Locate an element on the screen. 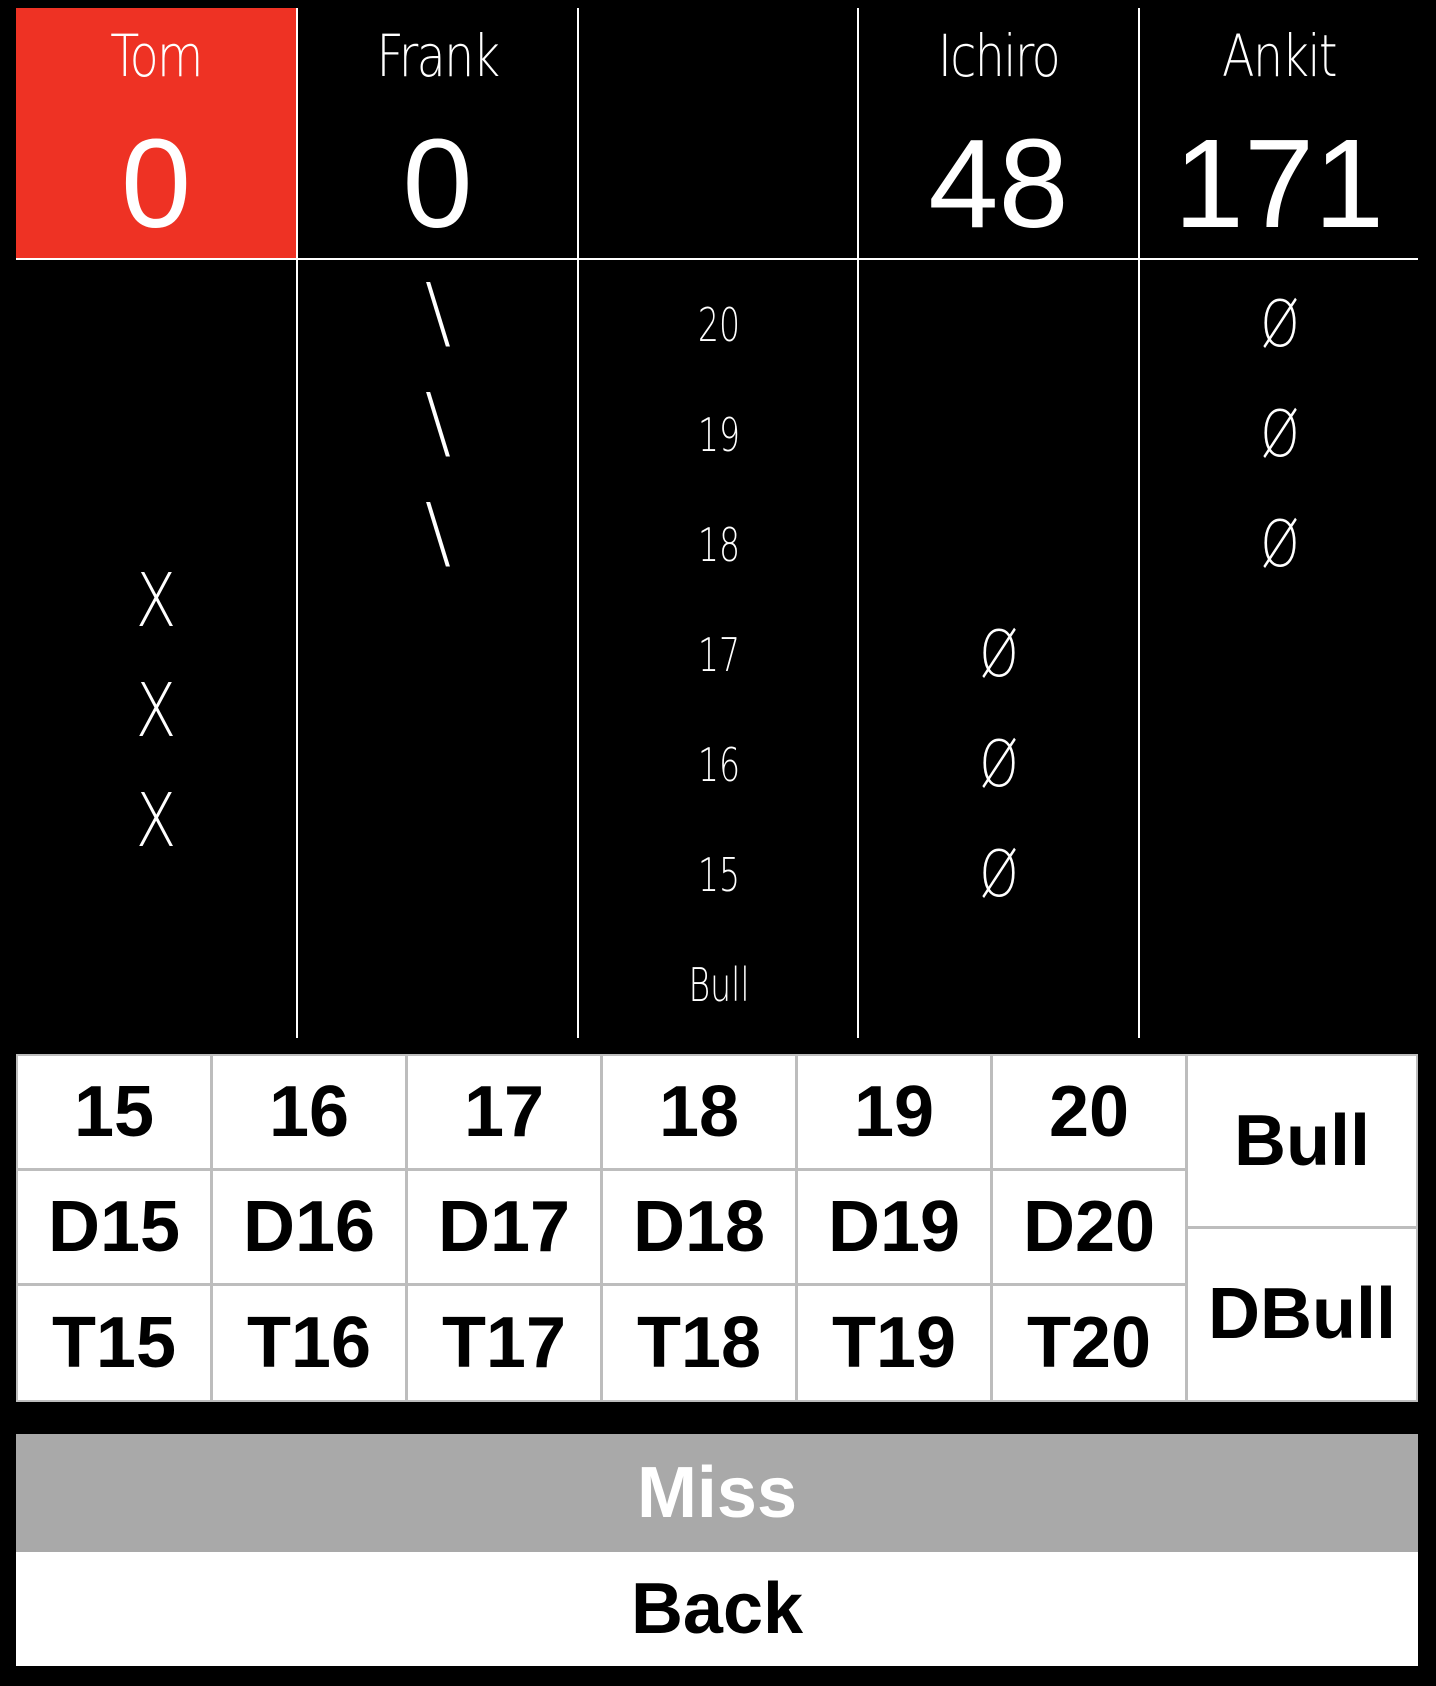  frank-mark-20: \ is located at coordinates (438, 313).